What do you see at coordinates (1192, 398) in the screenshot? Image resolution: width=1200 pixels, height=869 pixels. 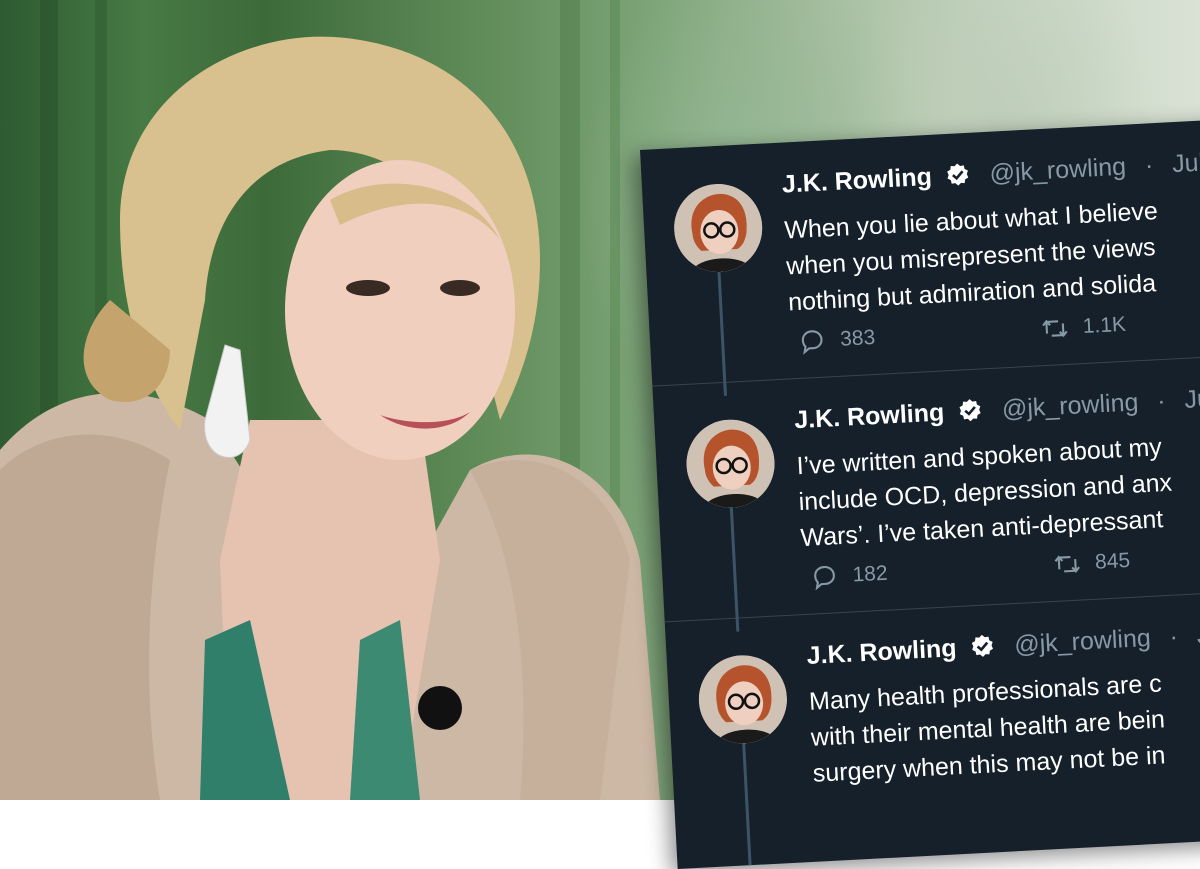 I see `tweet-date: Ju` at bounding box center [1192, 398].